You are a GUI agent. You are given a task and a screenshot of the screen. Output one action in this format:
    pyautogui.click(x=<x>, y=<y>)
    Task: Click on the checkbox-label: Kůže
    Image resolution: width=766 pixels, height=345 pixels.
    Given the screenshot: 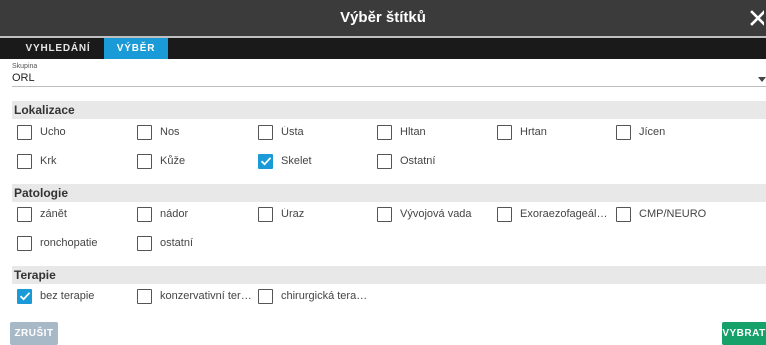 What is the action you would take?
    pyautogui.click(x=173, y=161)
    